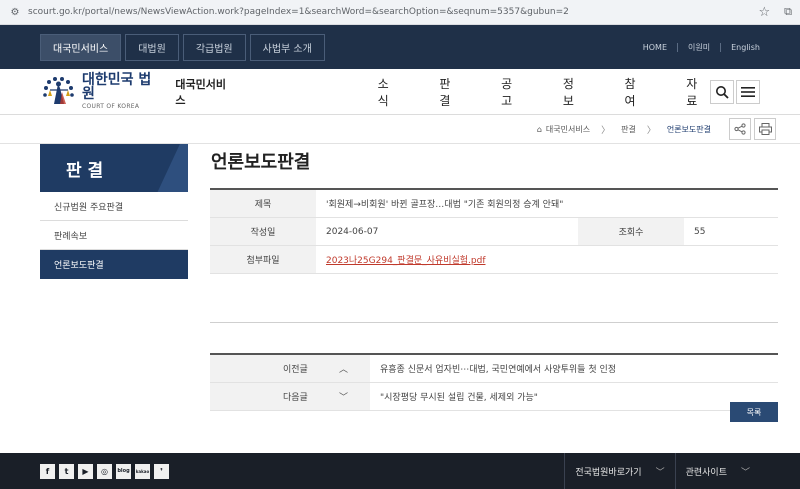 This screenshot has height=489, width=800. I want to click on views-value: 55, so click(700, 231).